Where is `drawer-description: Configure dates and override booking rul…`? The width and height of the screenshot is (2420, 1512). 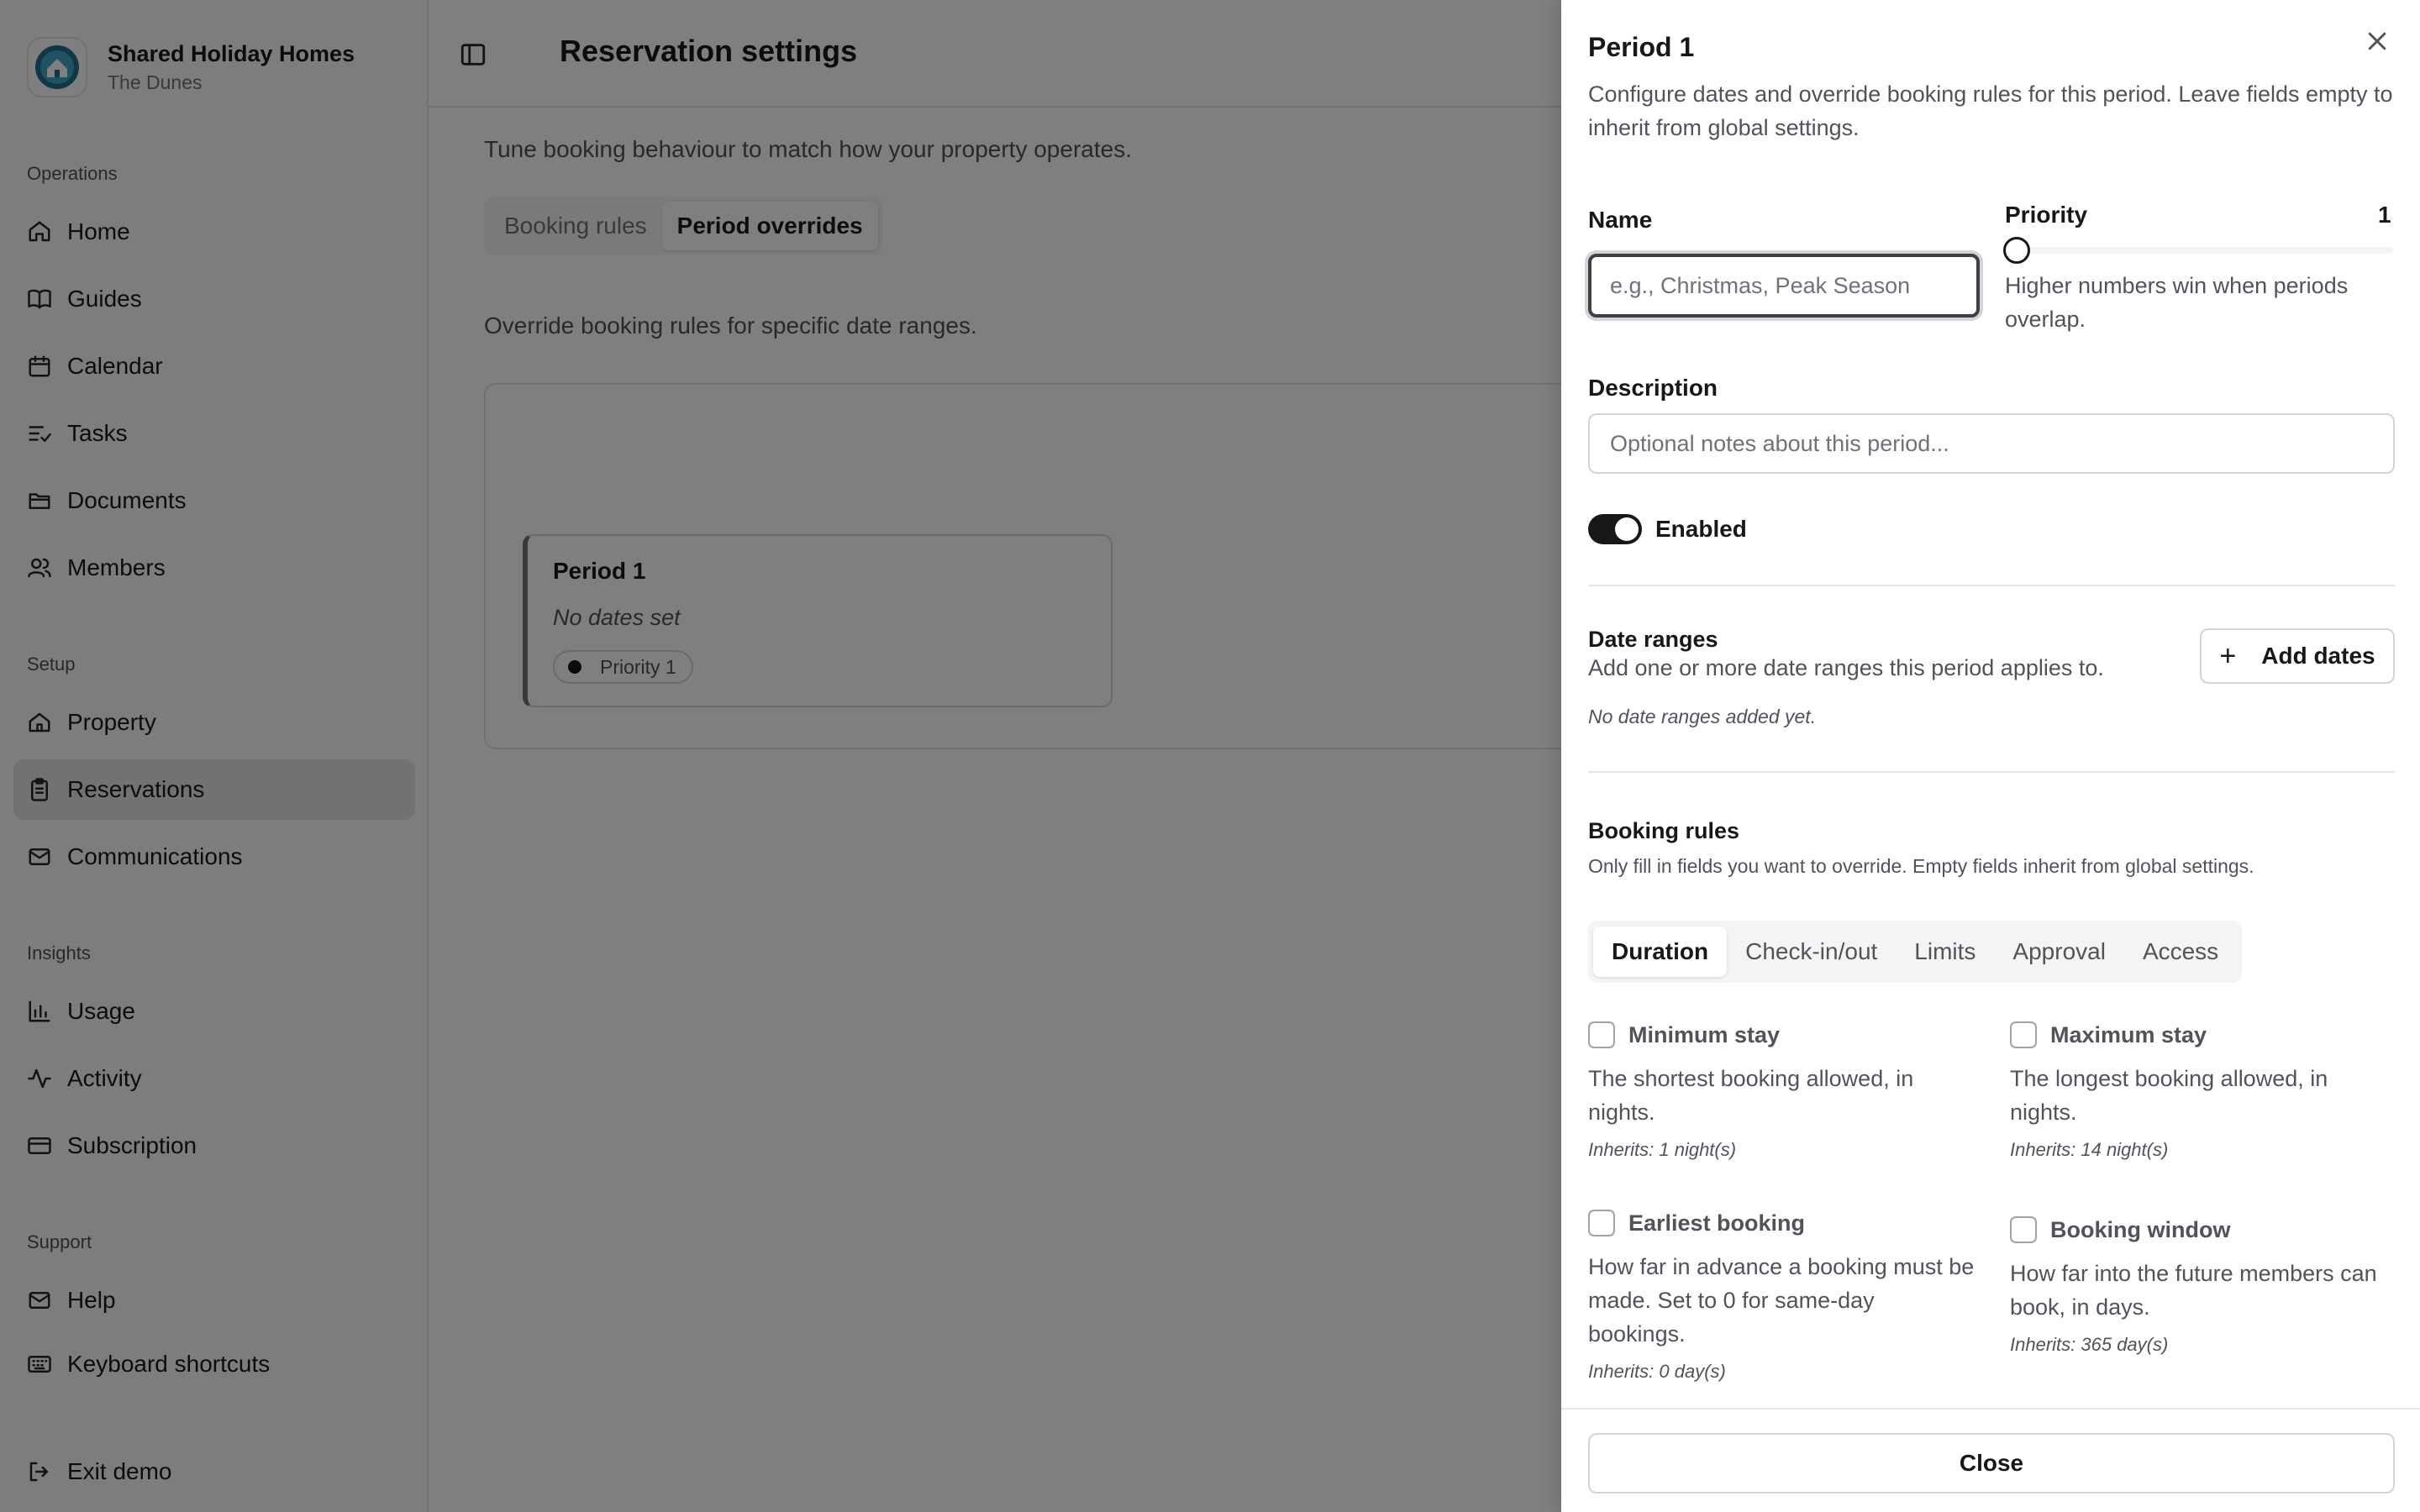
drawer-description: Configure dates and override booking rul… is located at coordinates (1990, 110).